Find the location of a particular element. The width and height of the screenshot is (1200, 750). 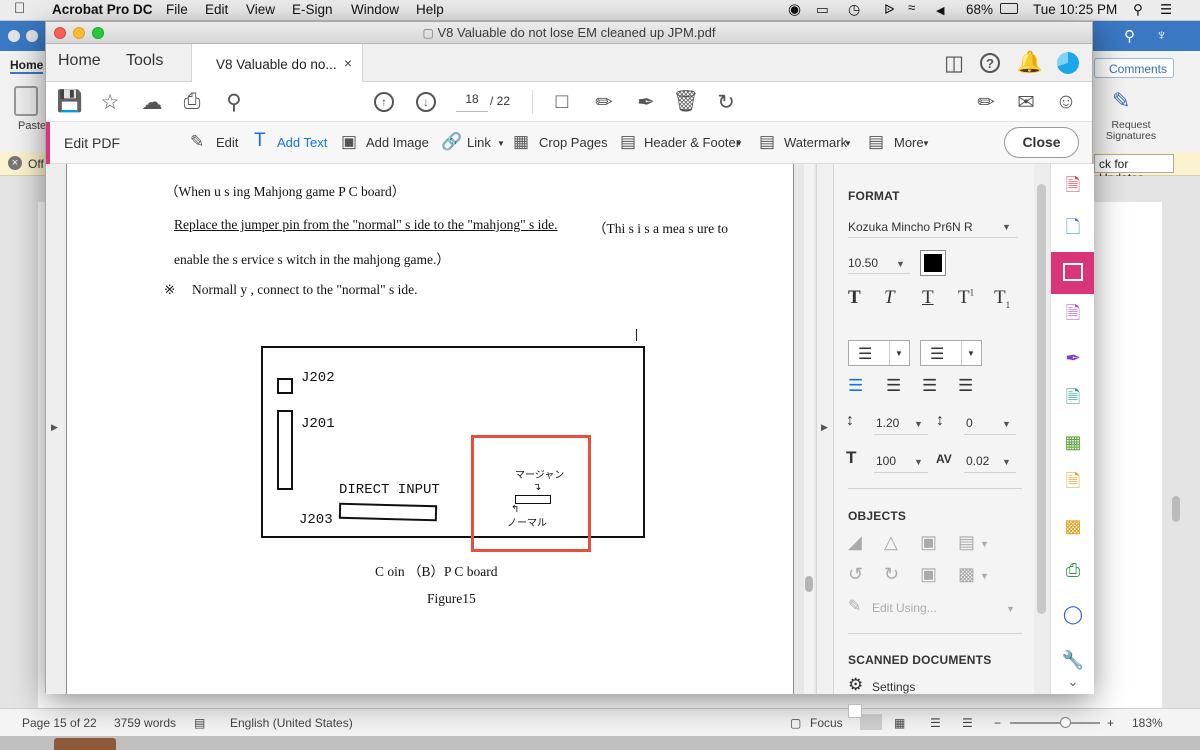

bg-home-tab: Home is located at coordinates (27, 66).